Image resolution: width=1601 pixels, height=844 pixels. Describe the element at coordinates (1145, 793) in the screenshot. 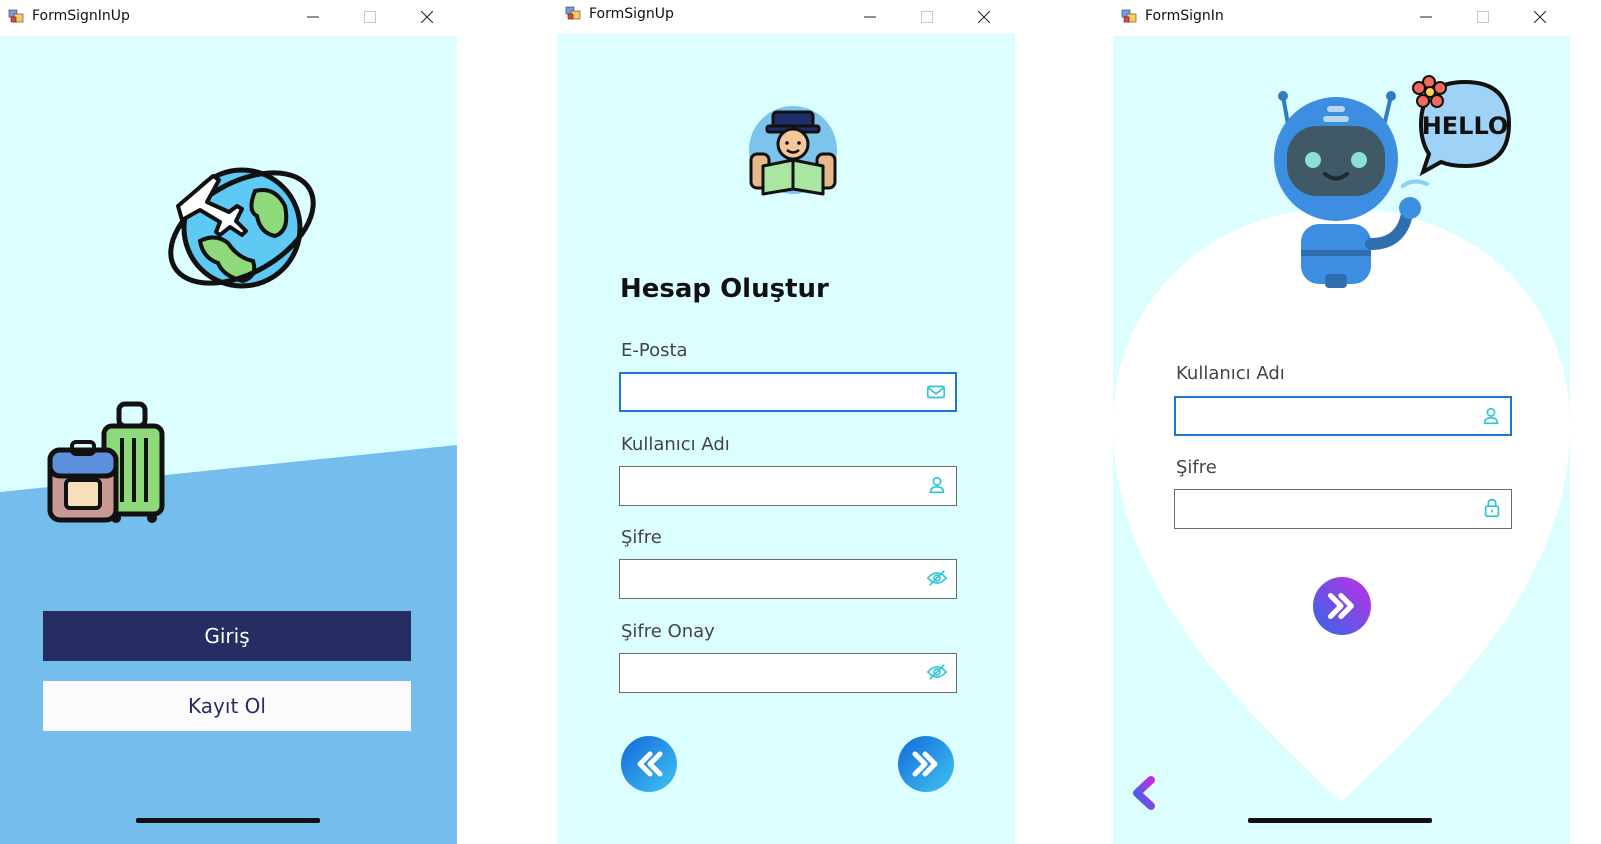

I see `back-chevron-icon` at that location.